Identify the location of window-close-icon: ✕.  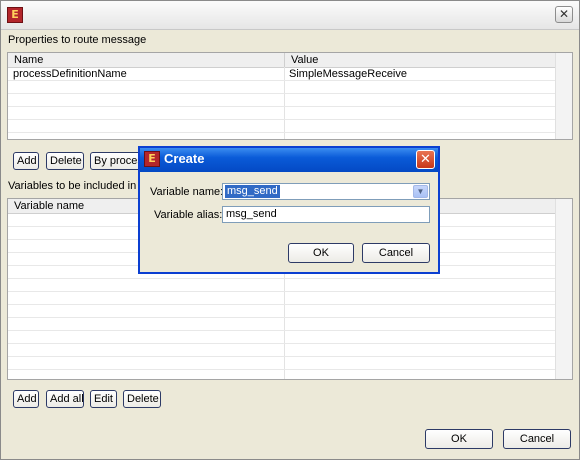
(564, 14).